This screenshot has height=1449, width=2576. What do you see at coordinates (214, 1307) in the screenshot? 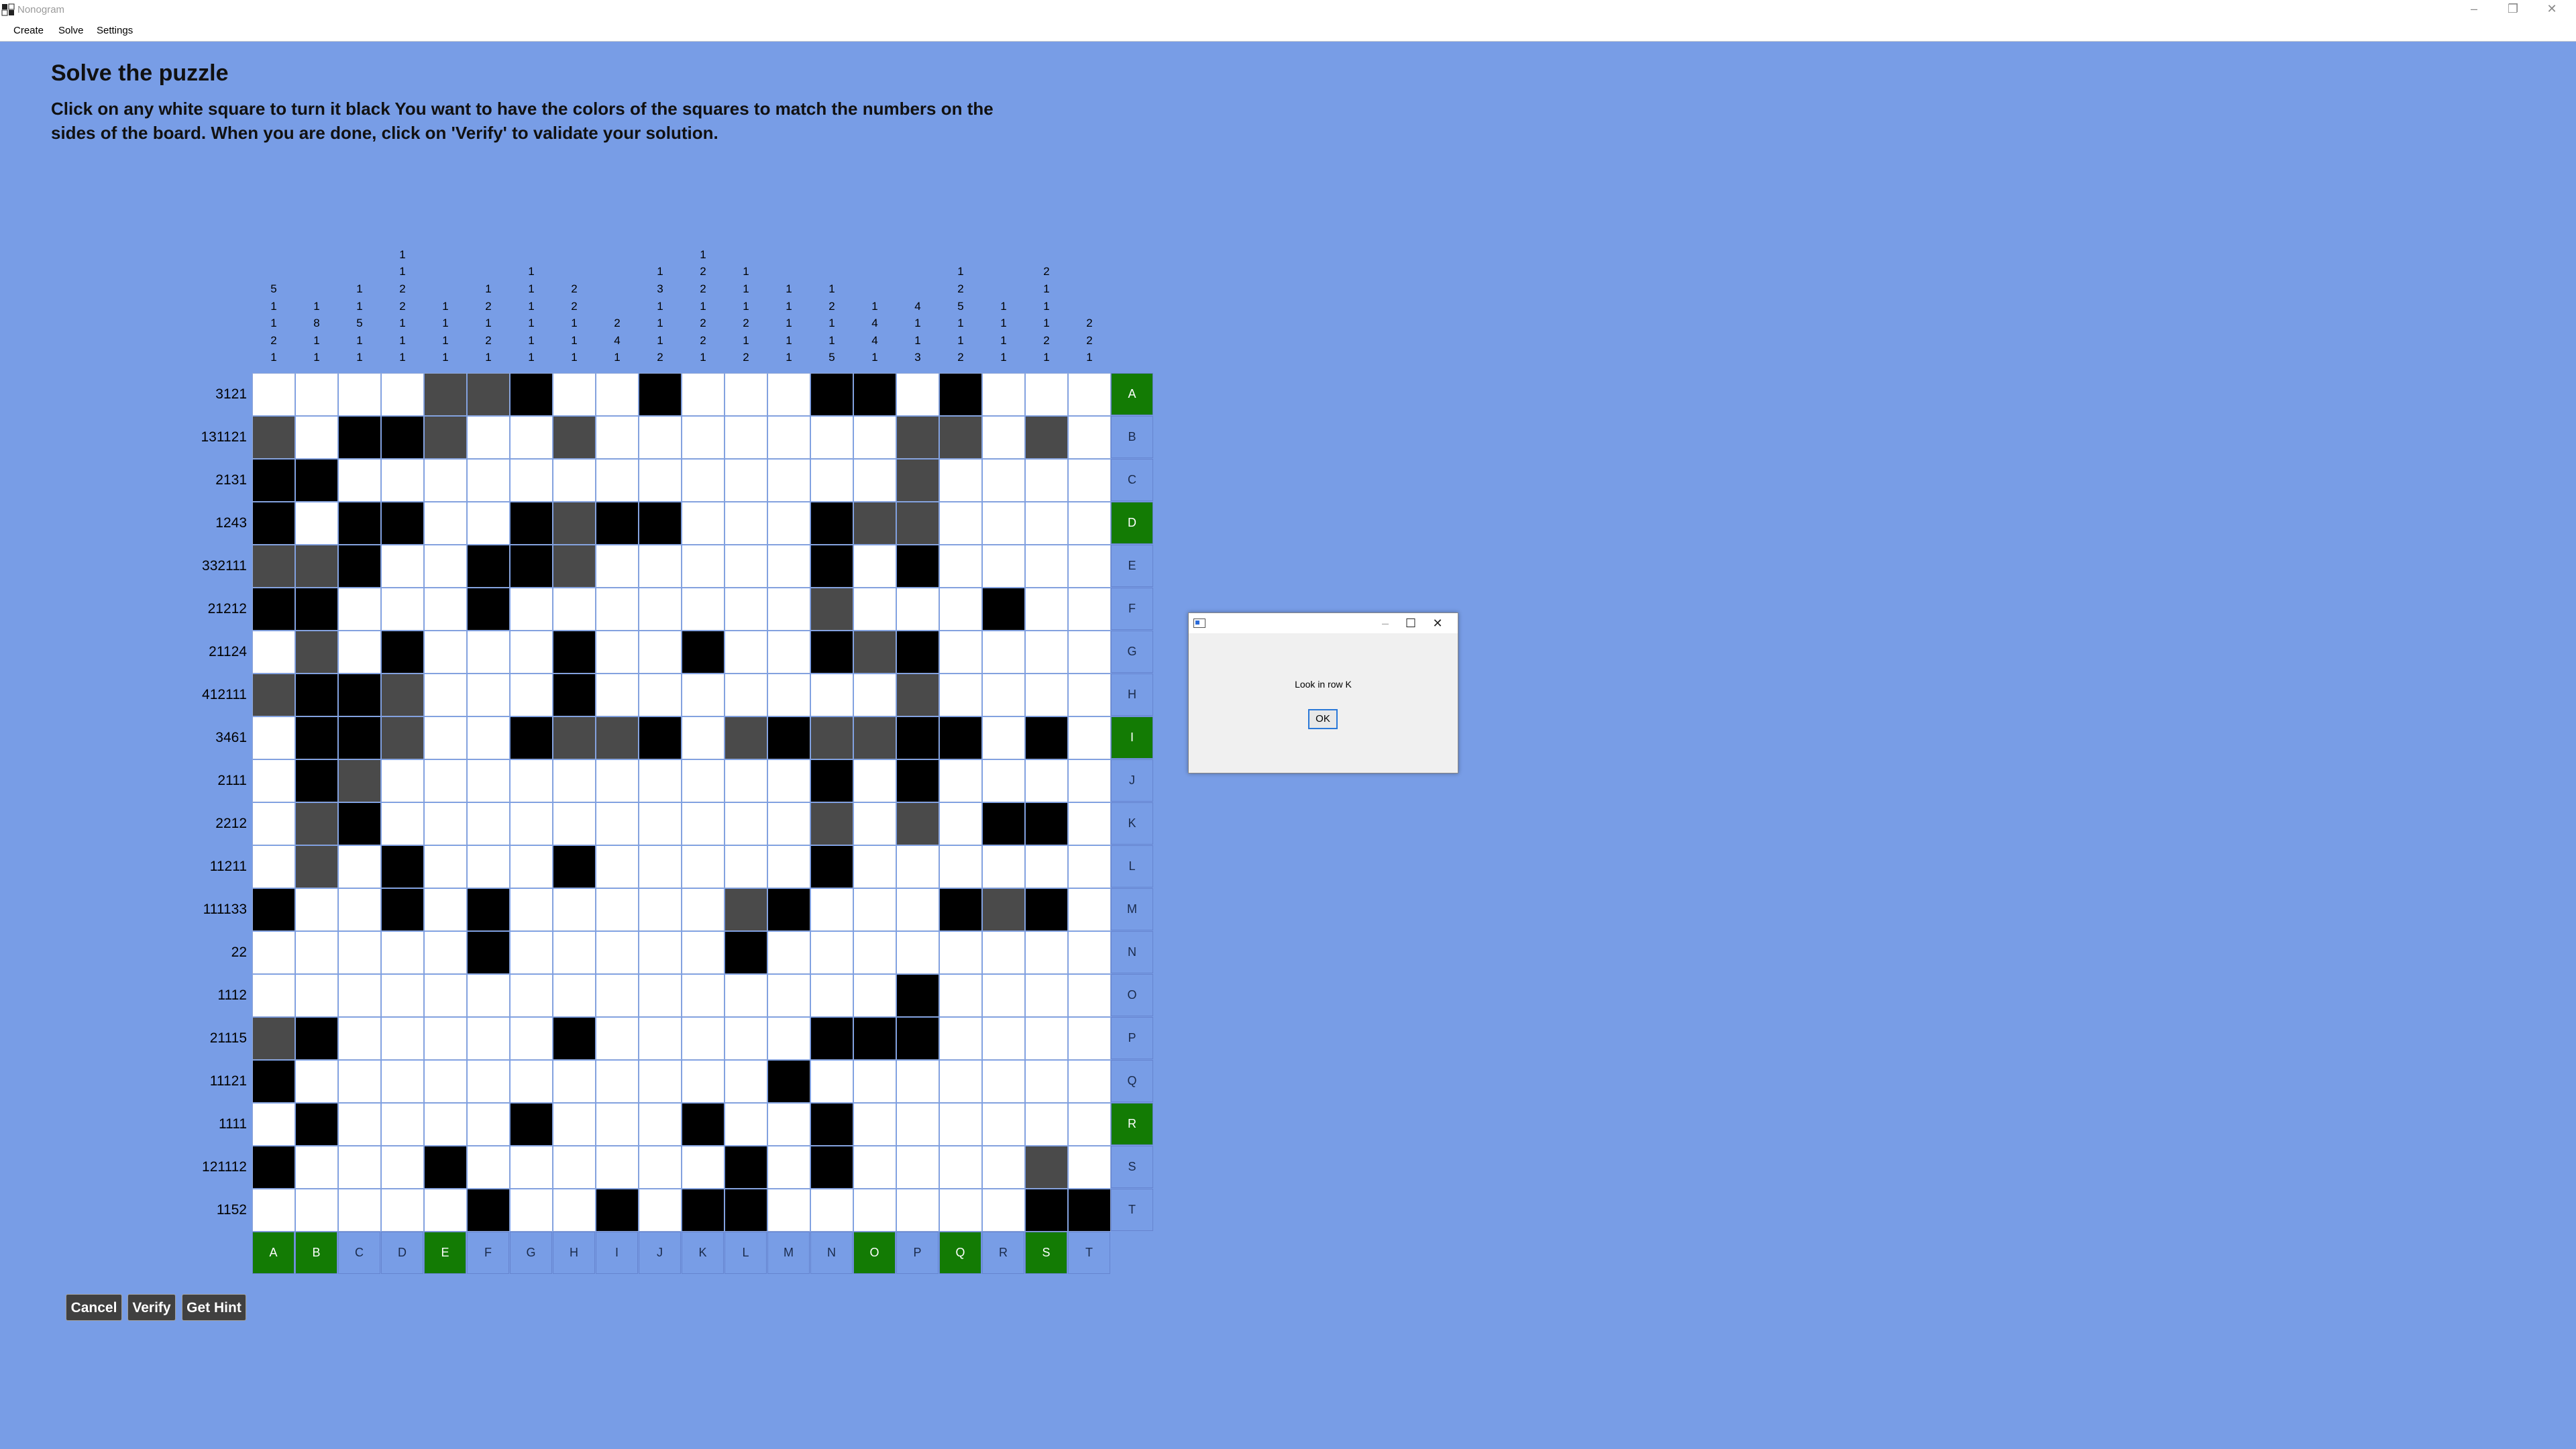
I see `get-hint-button: Get Hint` at bounding box center [214, 1307].